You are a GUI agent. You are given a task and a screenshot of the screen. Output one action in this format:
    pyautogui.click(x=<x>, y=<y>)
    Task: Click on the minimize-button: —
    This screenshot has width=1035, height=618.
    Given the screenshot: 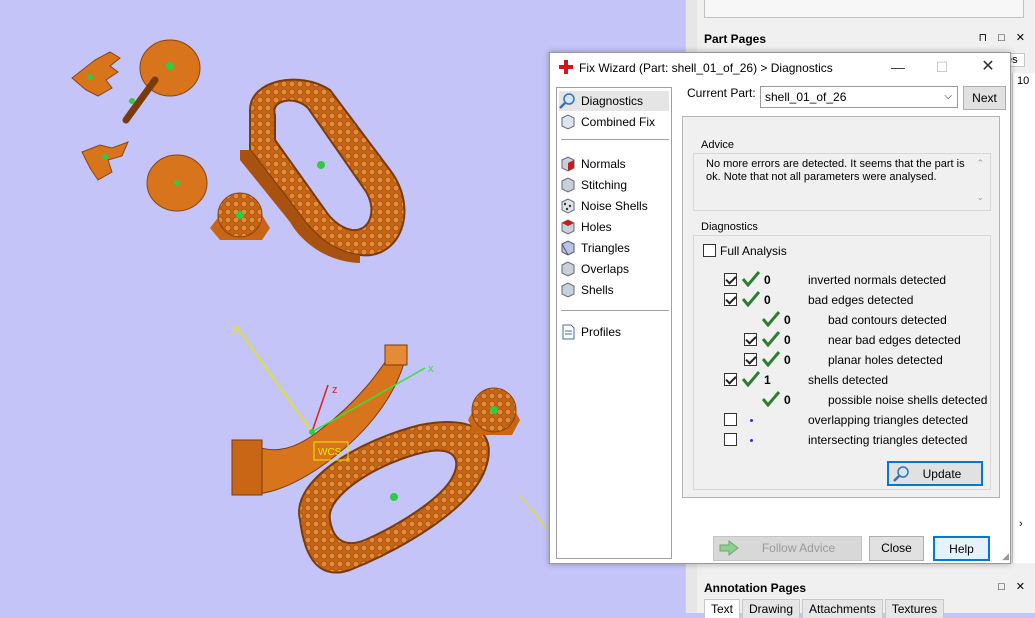 What is the action you would take?
    pyautogui.click(x=898, y=67)
    